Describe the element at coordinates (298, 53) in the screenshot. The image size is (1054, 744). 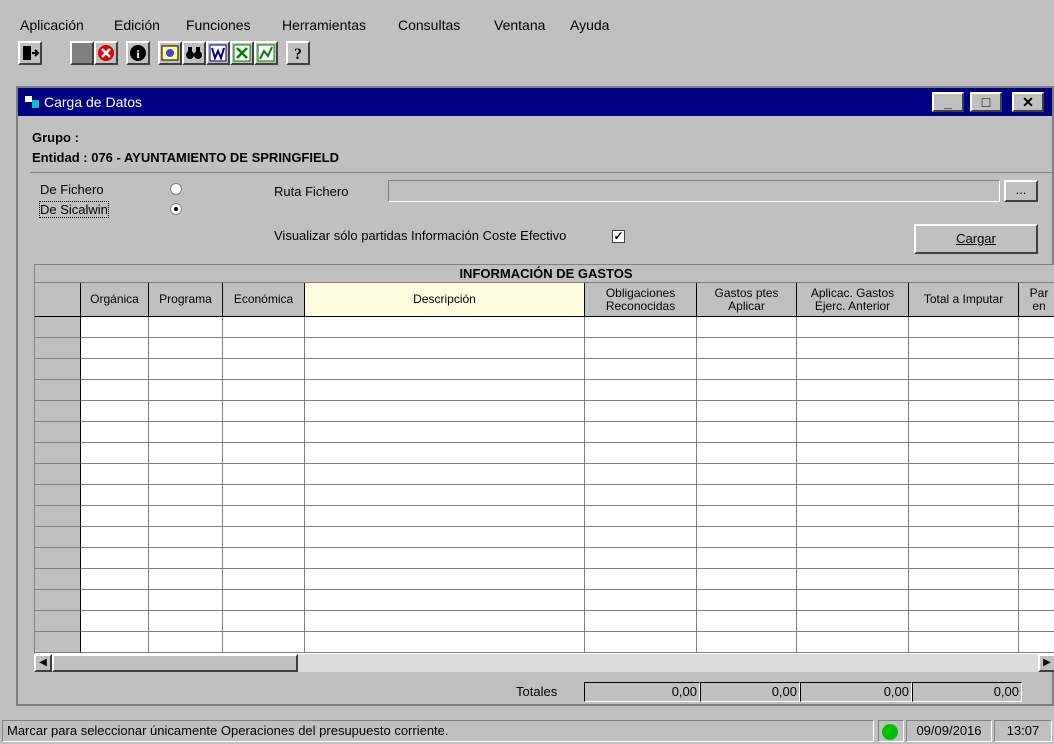
I see `help-icon: ?` at that location.